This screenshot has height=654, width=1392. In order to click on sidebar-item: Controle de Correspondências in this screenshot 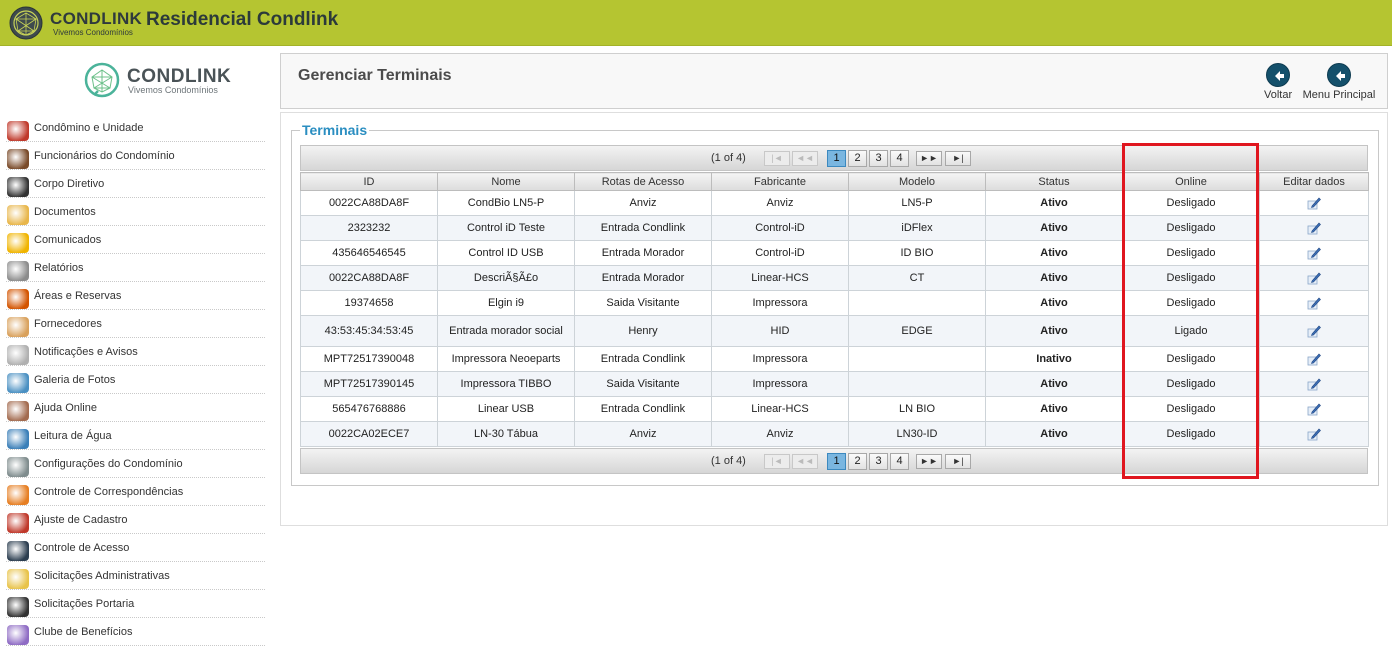, I will do `click(135, 492)`.